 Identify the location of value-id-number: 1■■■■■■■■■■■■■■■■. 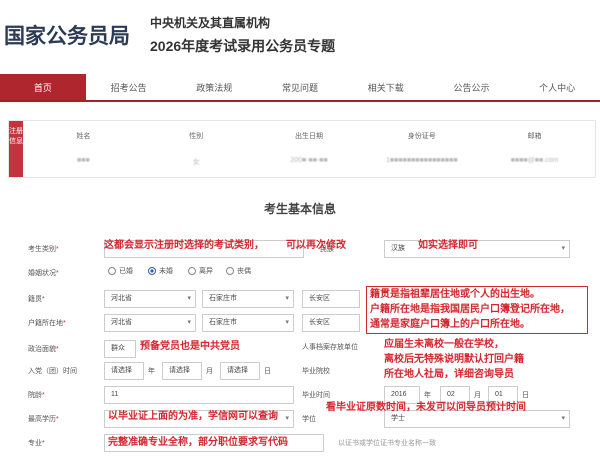
(422, 160).